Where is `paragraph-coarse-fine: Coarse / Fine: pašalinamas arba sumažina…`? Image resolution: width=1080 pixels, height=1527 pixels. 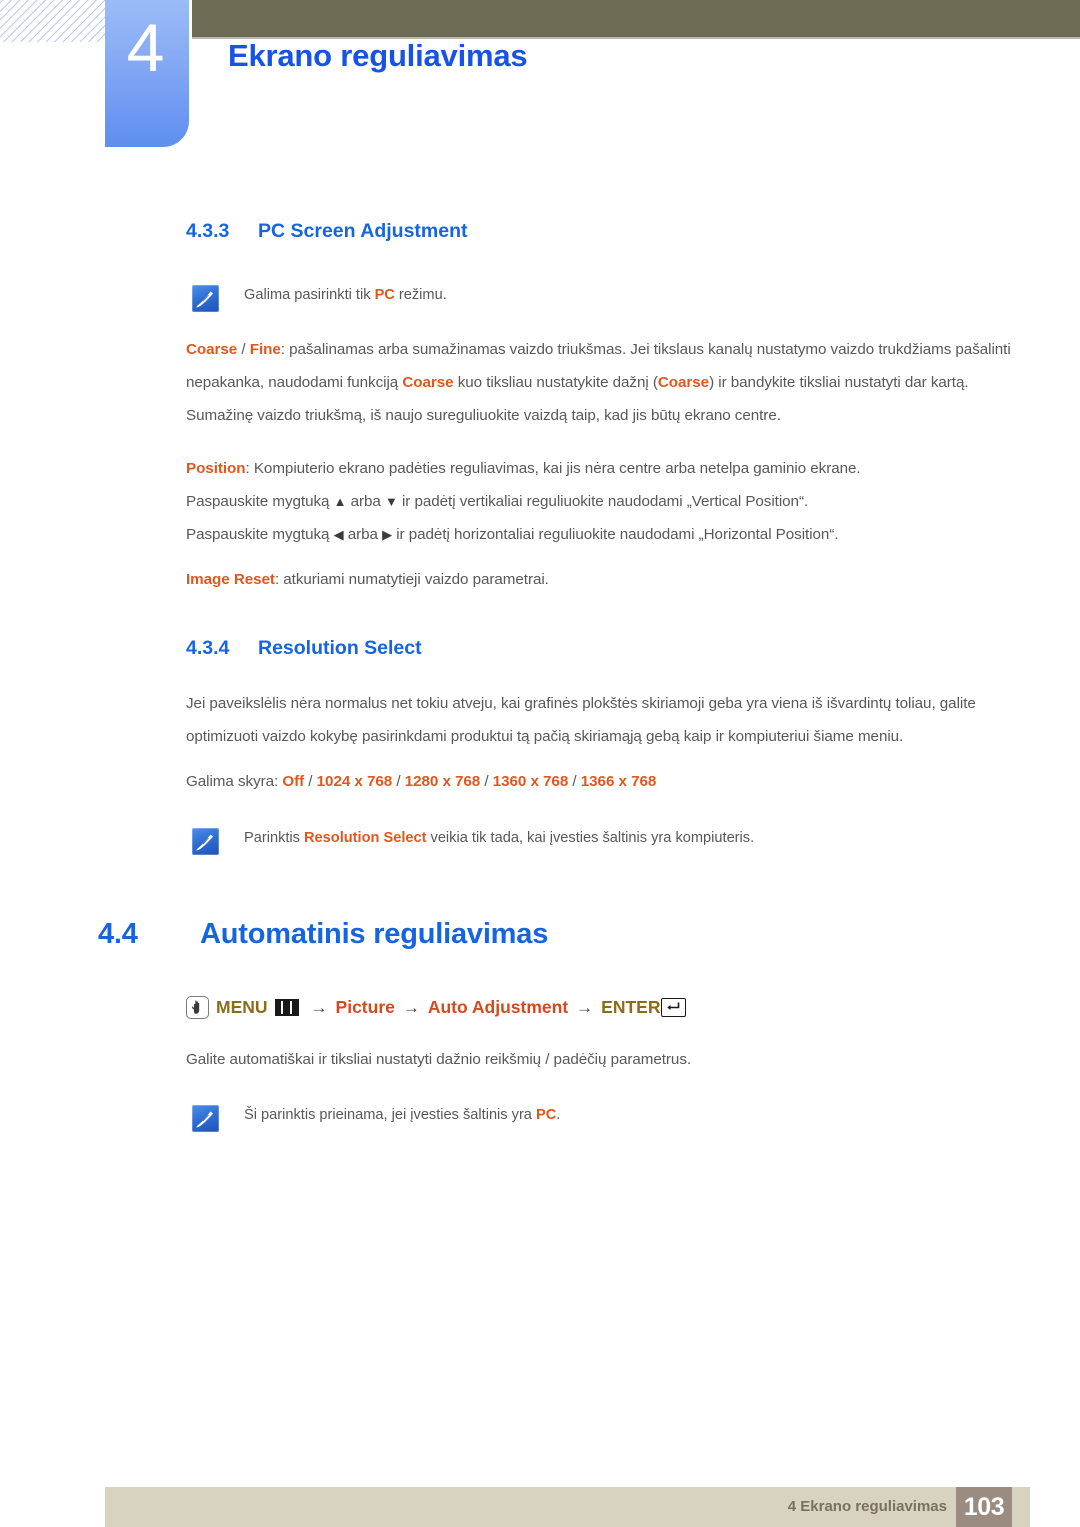 paragraph-coarse-fine: Coarse / Fine: pašalinamas arba sumažina… is located at coordinates (598, 382).